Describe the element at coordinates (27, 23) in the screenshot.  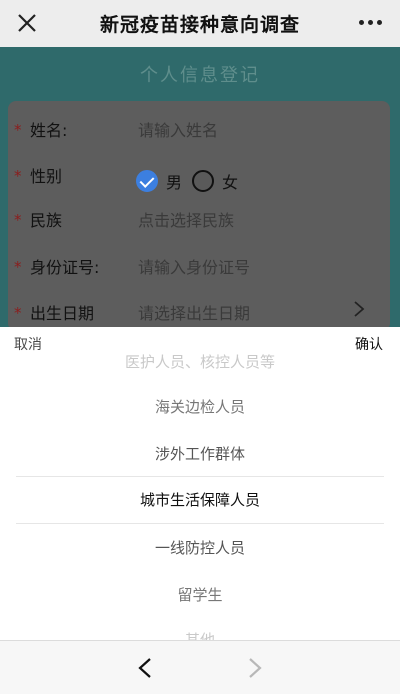
I see `close-icon` at that location.